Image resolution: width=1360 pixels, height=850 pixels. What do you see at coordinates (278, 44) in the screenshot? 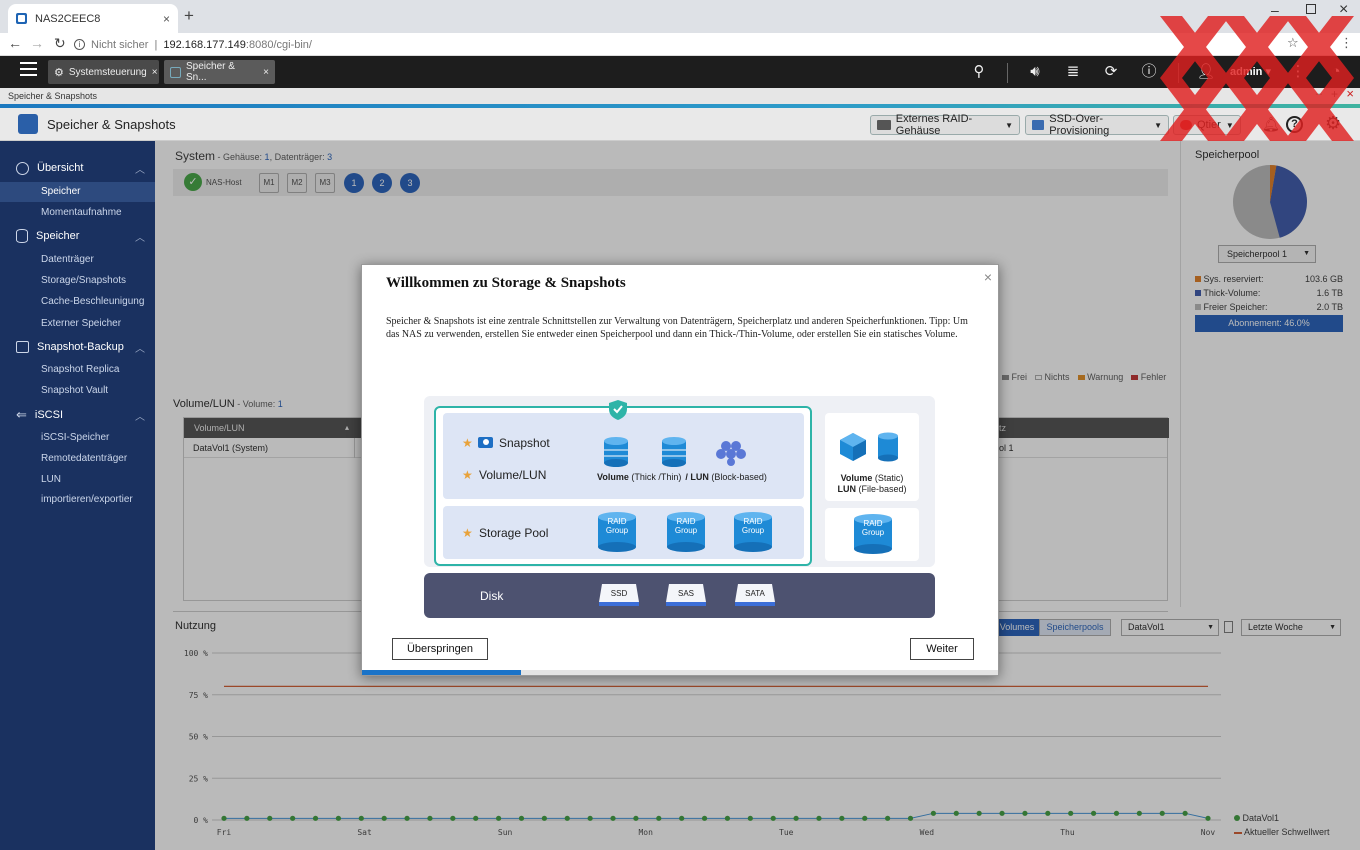
I see `url-path: :8080/cgi-bin/` at bounding box center [278, 44].